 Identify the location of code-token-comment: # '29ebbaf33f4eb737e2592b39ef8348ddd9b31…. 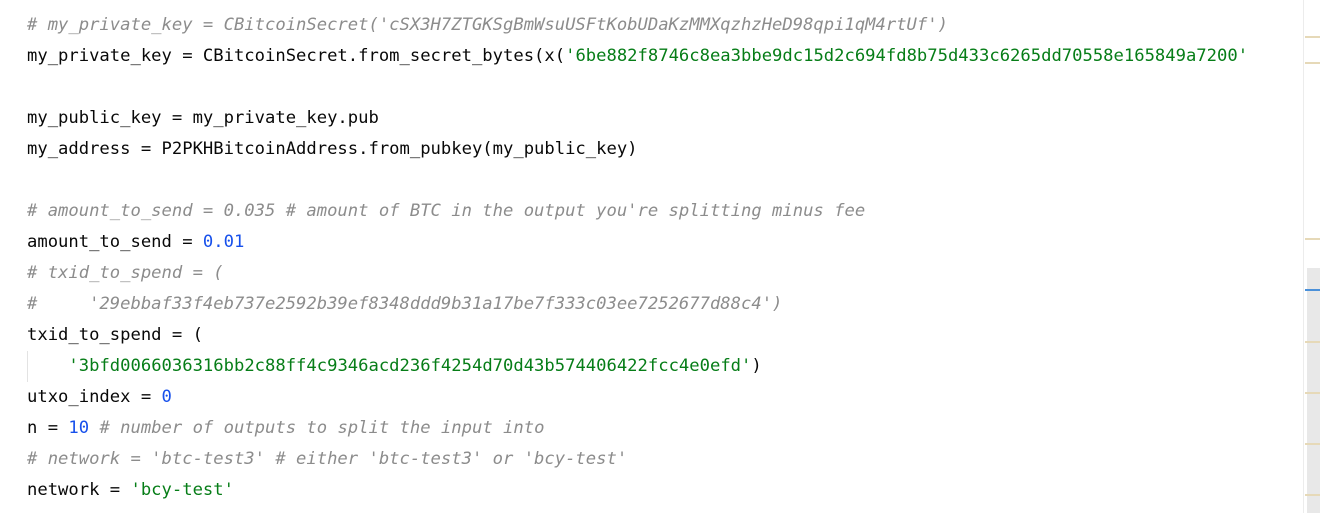
(405, 304).